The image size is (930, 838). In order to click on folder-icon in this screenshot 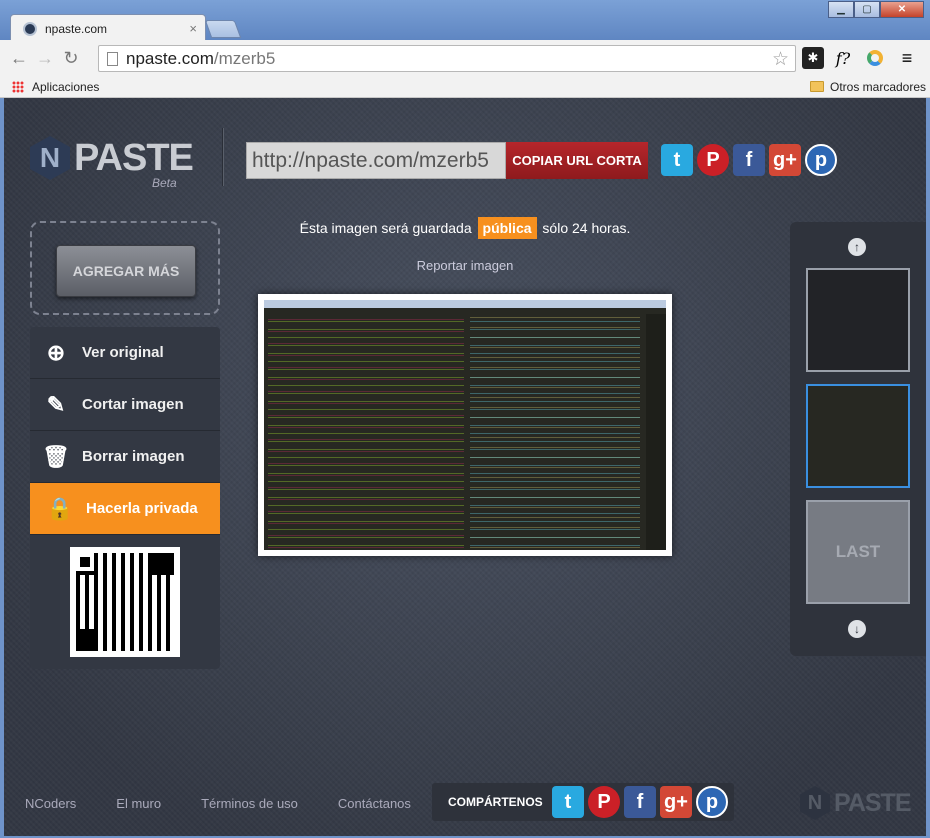, I will do `click(817, 86)`.